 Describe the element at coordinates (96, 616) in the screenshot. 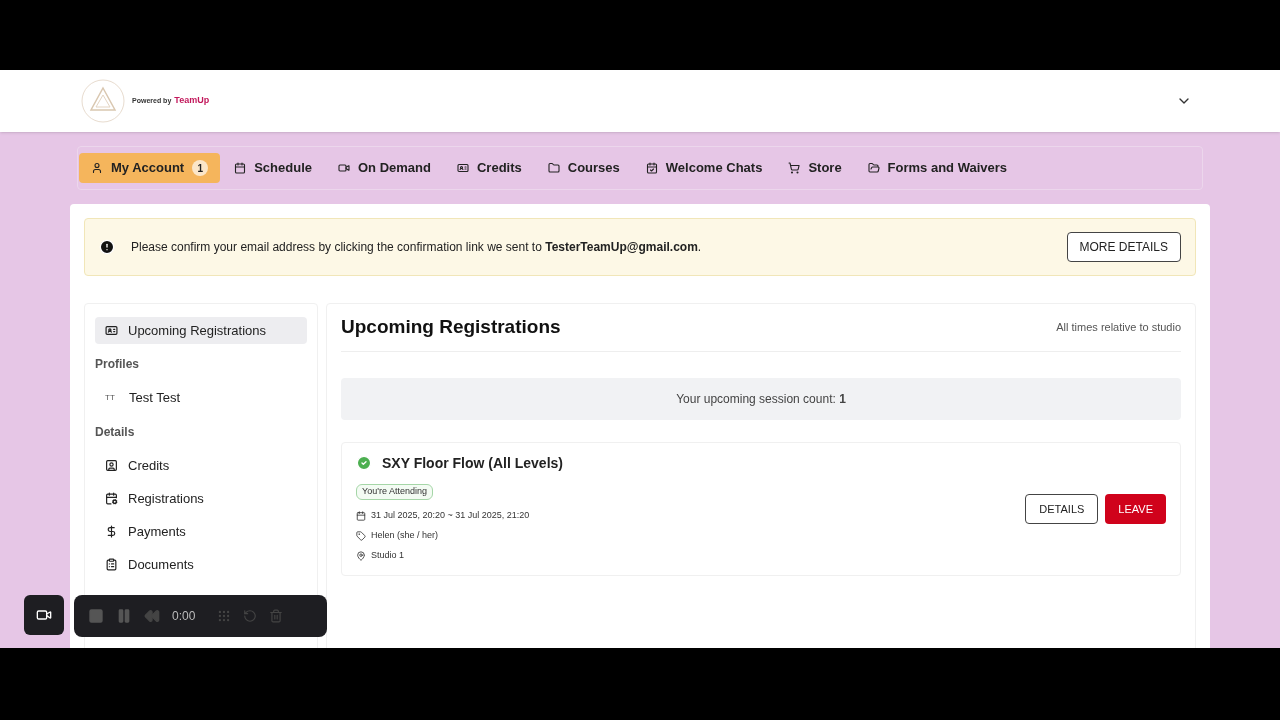

I see `stop-icon` at that location.